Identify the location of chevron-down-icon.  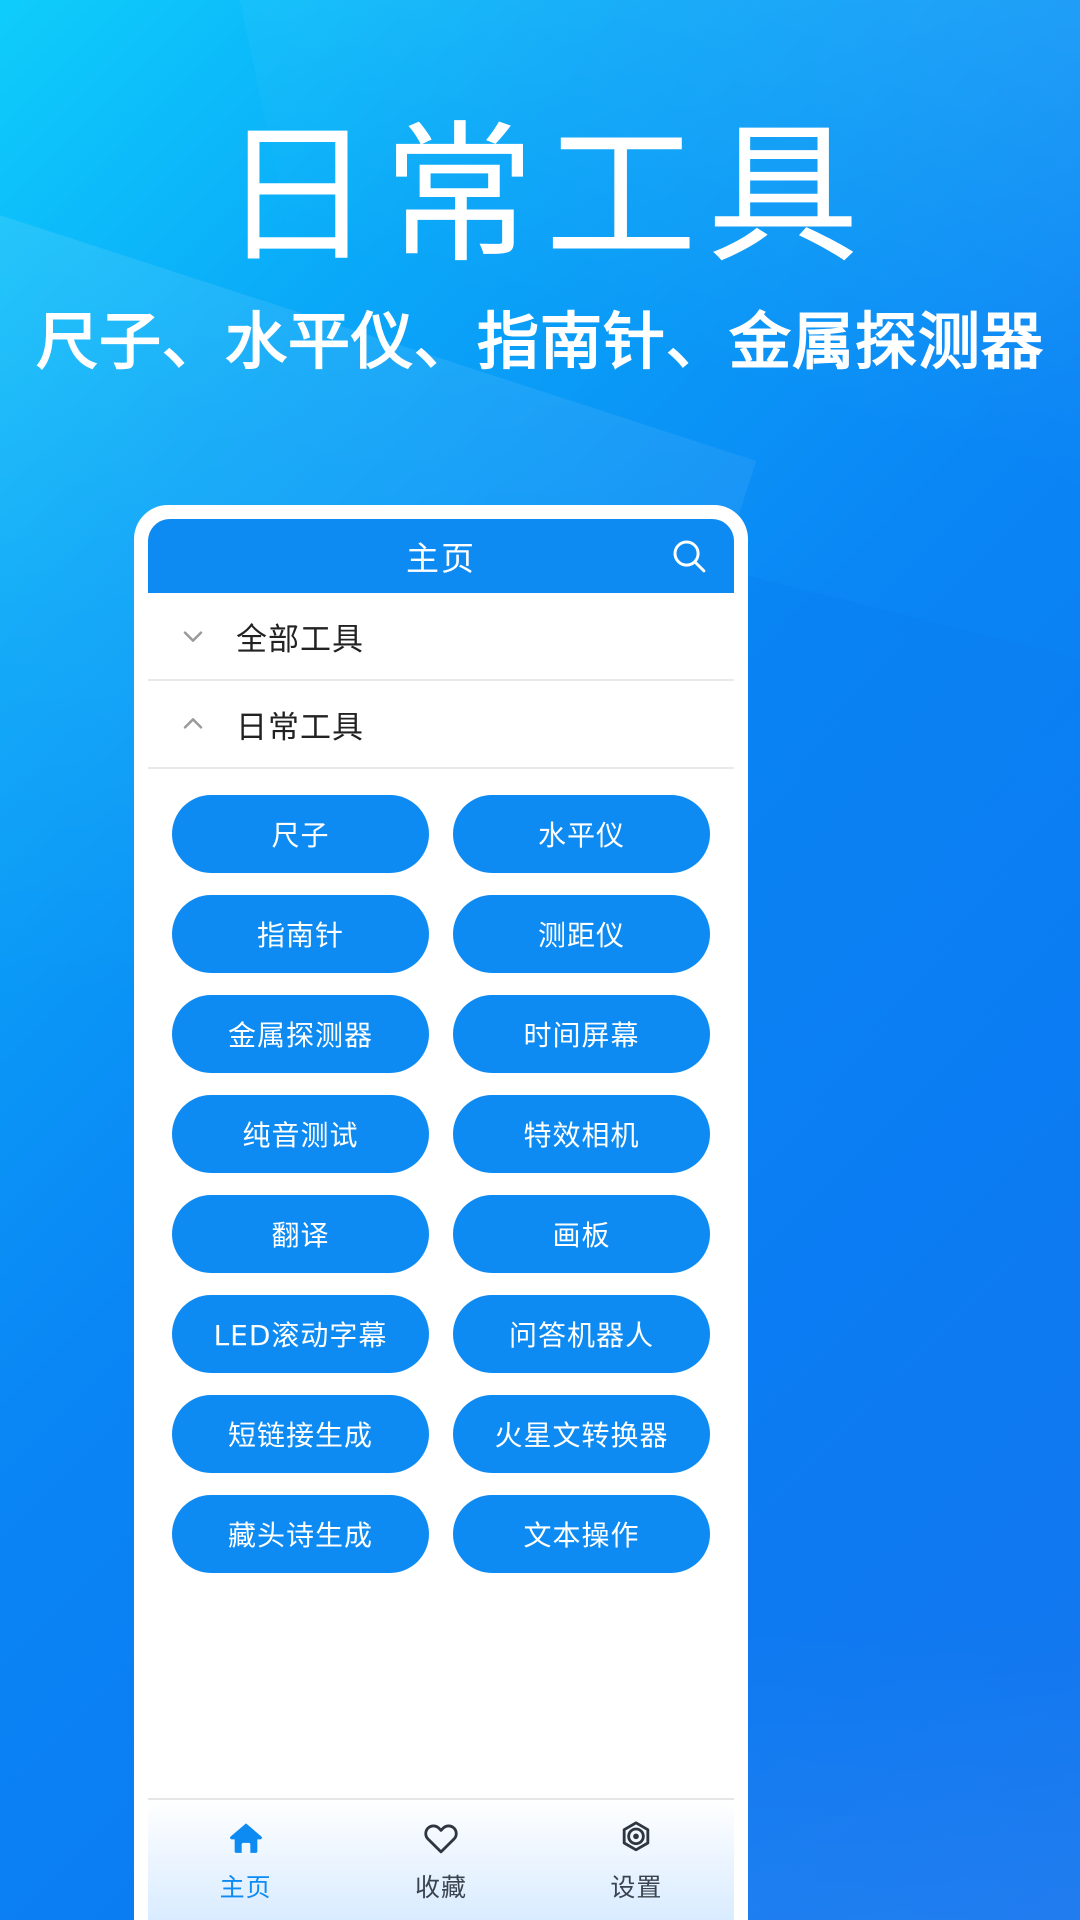
(193, 636).